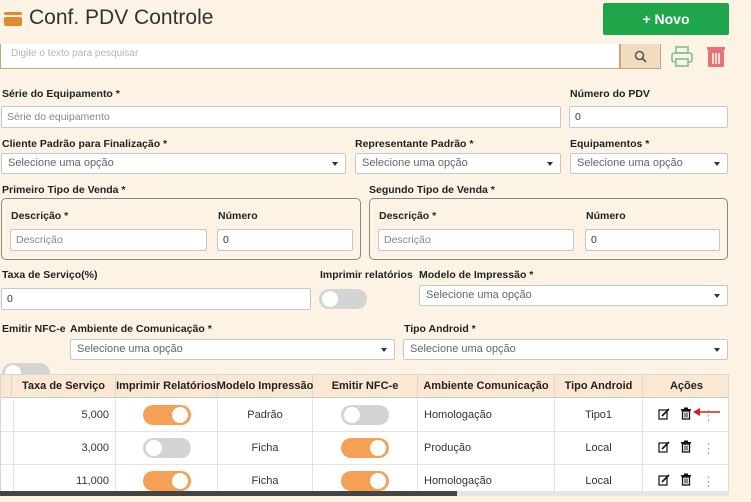 Image resolution: width=751 pixels, height=502 pixels. I want to click on title-icon, so click(13, 19).